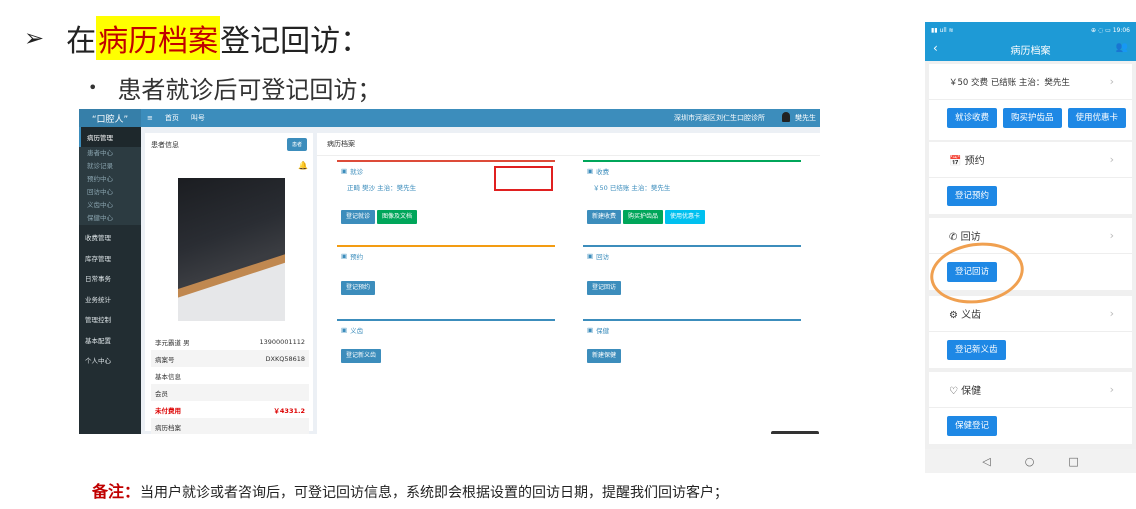  I want to click on register-visit-button: 登记就诊, so click(358, 217).